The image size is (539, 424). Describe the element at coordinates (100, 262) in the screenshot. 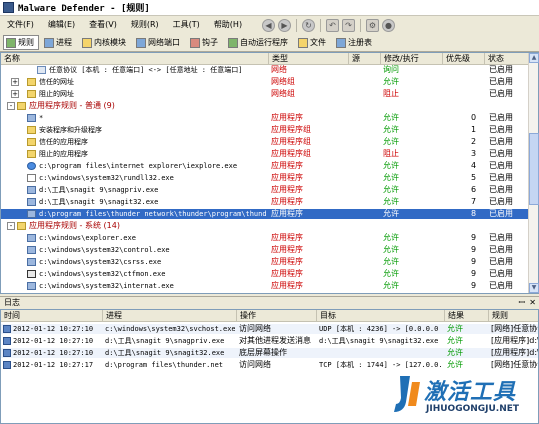

I see `rule-name: c:\windows\system32\csrss.exe` at that location.